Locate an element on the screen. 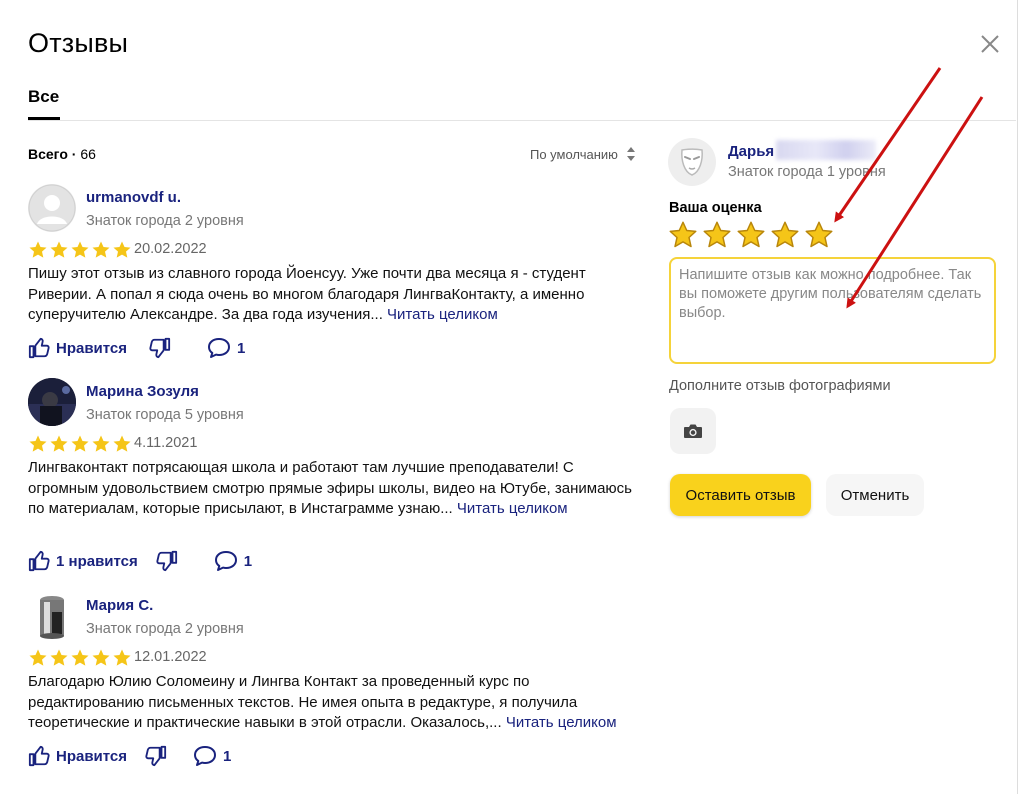 The image size is (1024, 794). close-icon is located at coordinates (990, 44).